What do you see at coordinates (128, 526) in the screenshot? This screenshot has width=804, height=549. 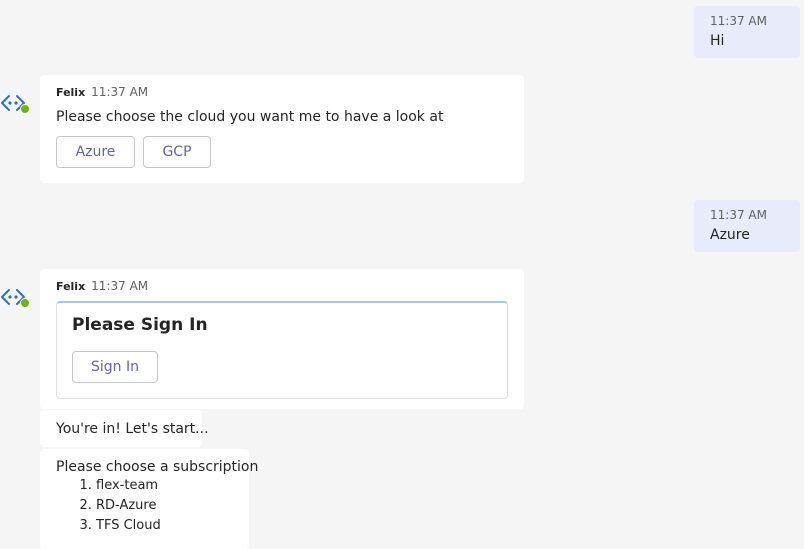 I see `subscription-item: TFS Cloud` at bounding box center [128, 526].